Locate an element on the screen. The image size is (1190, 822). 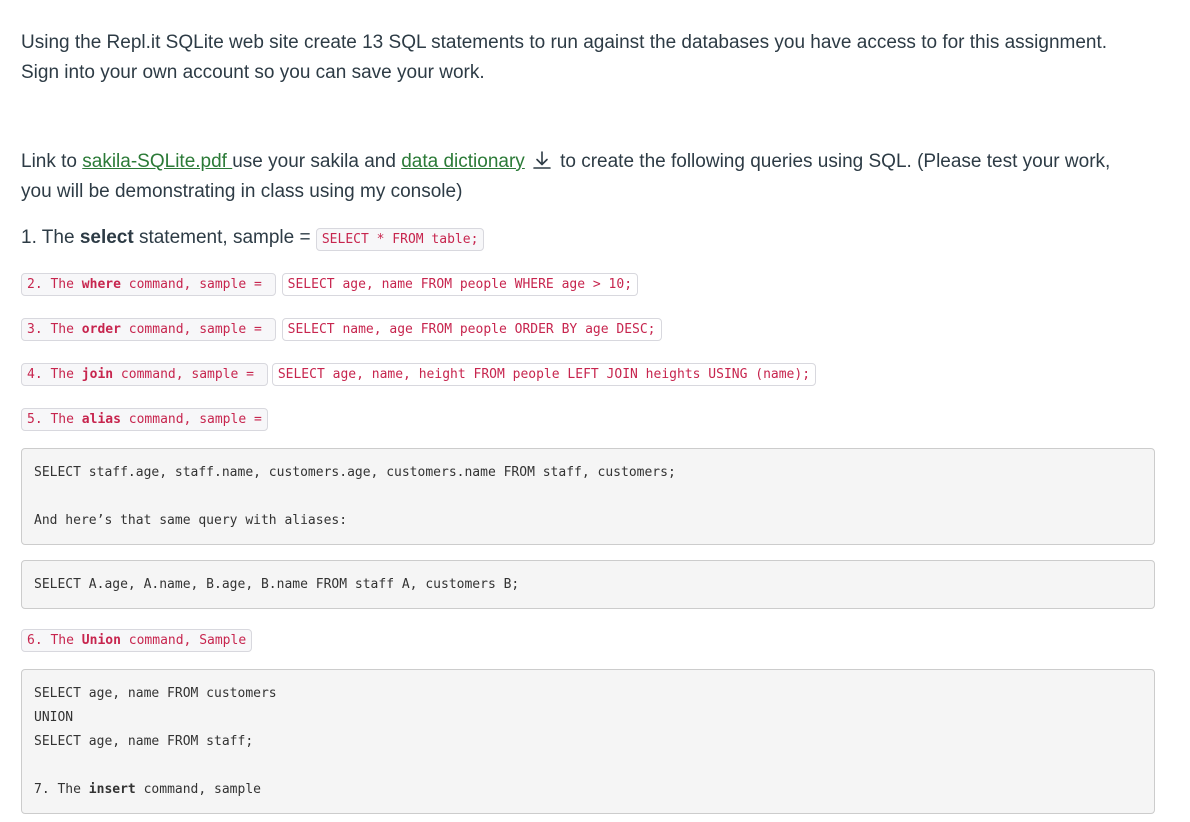
item-select-prefix: 1. The is located at coordinates (50, 237).